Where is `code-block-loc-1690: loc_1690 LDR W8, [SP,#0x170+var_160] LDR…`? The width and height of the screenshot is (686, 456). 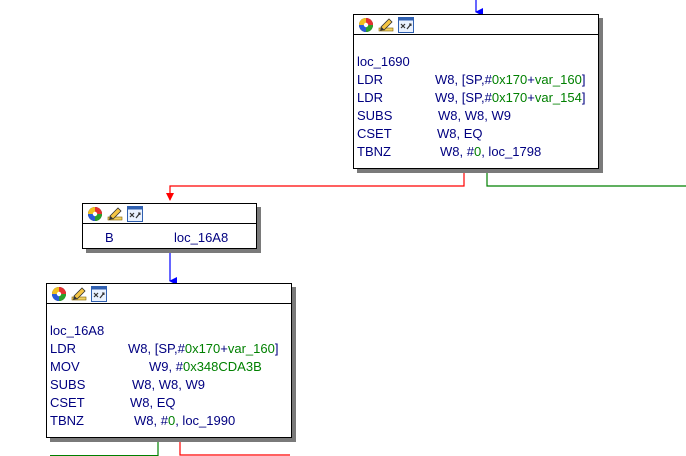
code-block-loc-1690: loc_1690 LDR W8, [SP,#0x170+var_160] LDR… is located at coordinates (476, 91).